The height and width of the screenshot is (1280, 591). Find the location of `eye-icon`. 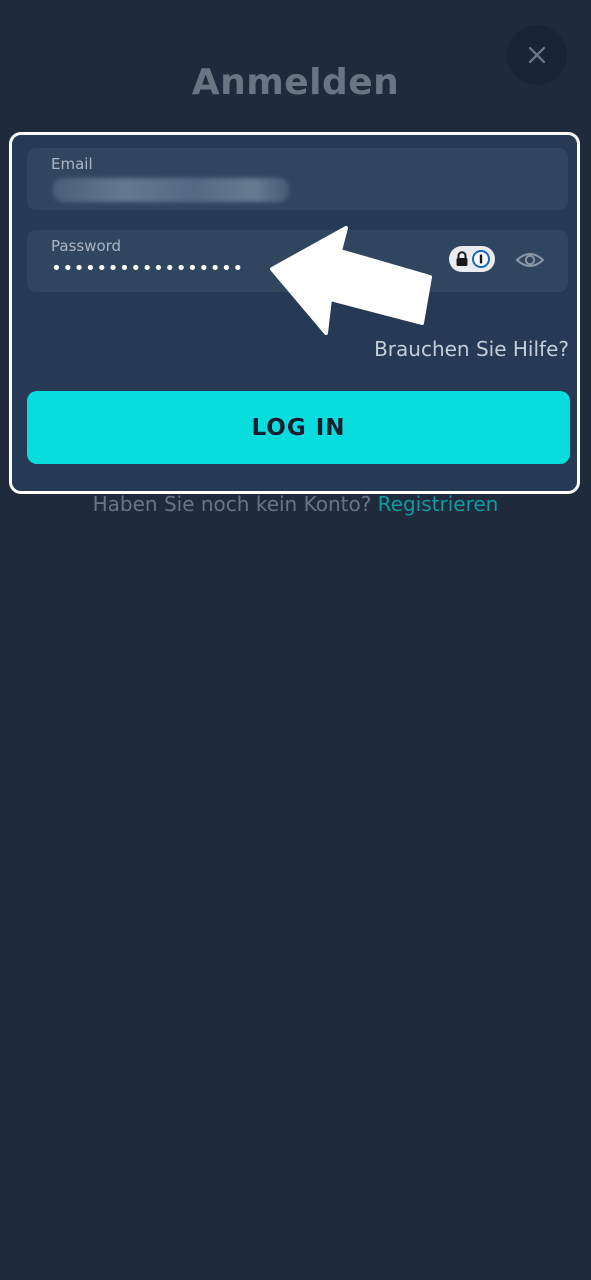

eye-icon is located at coordinates (530, 260).